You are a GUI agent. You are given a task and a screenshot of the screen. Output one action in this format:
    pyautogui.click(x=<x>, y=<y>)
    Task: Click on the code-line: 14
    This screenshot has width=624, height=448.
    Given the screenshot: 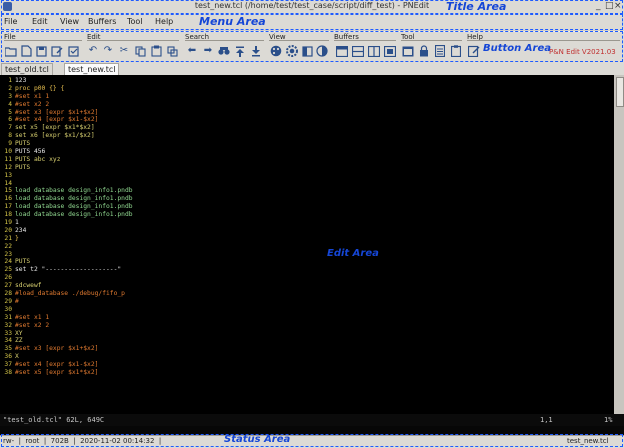 What is the action you would take?
    pyautogui.click(x=307, y=184)
    